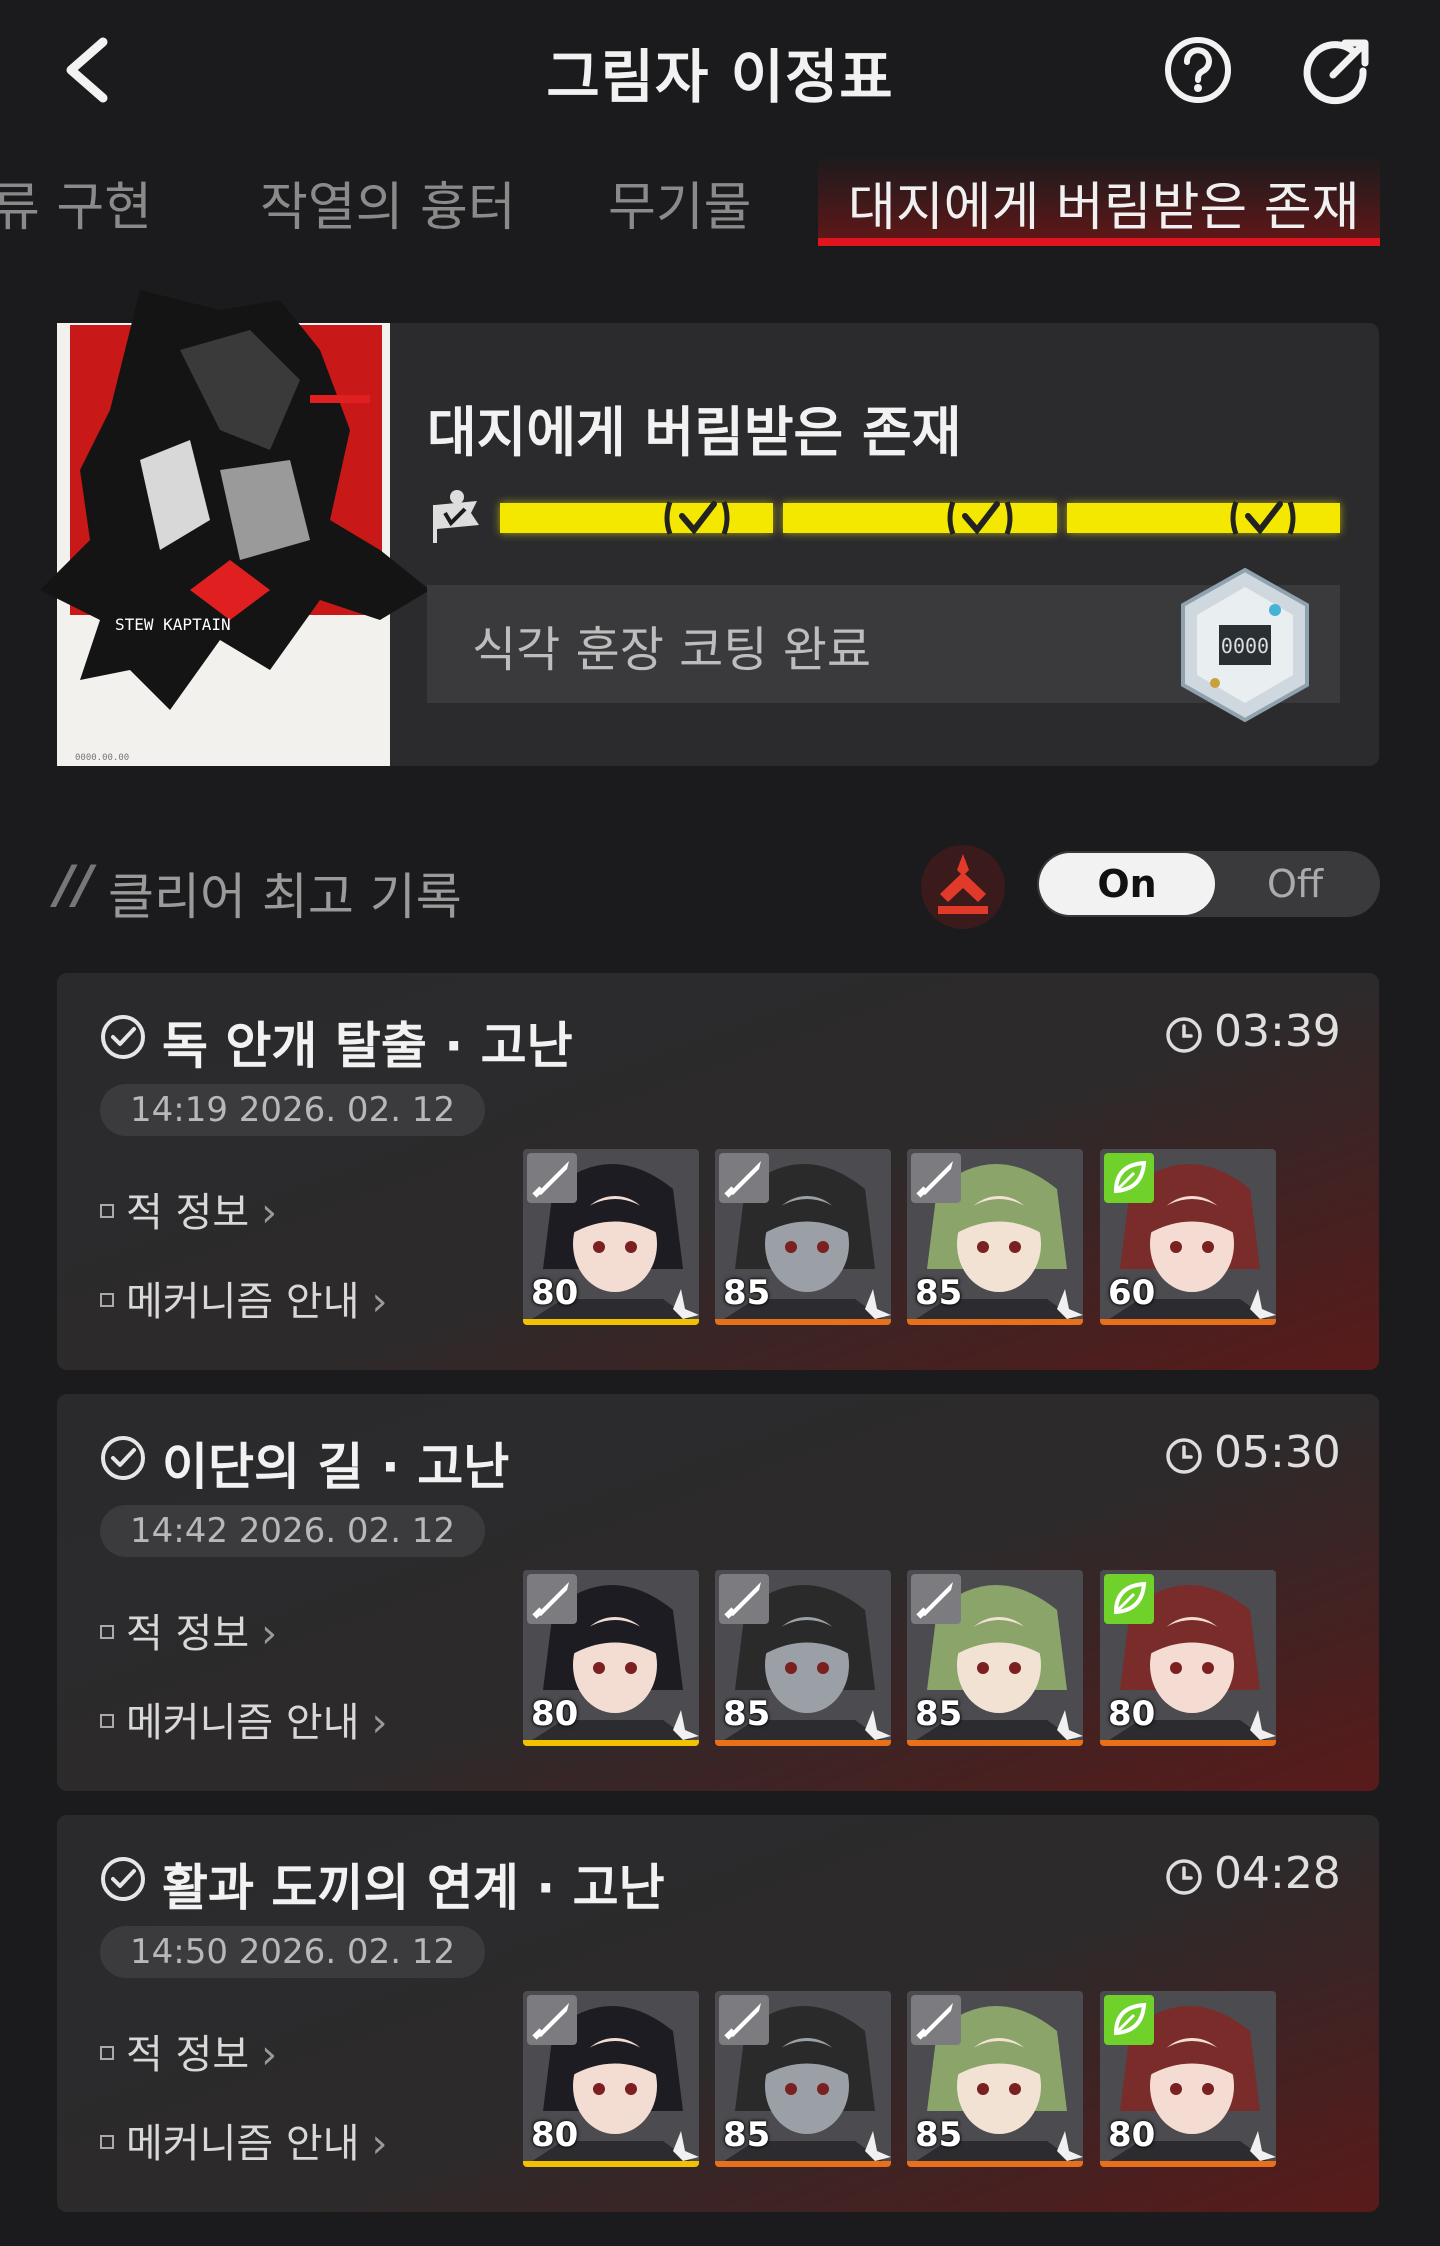 Image resolution: width=1440 pixels, height=2246 pixels. Describe the element at coordinates (388, 202) in the screenshot. I see `tab-2: 작열의 흉터` at that location.